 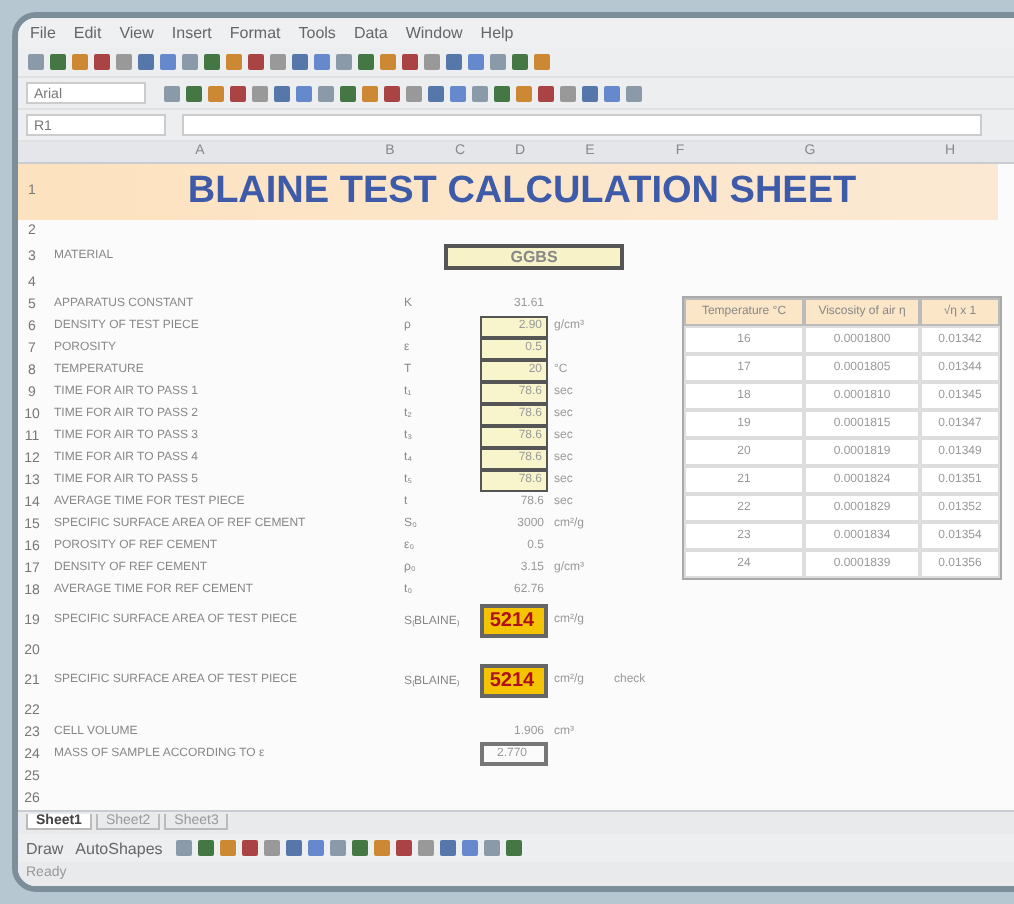 What do you see at coordinates (370, 32) in the screenshot?
I see `menu-item: Data` at bounding box center [370, 32].